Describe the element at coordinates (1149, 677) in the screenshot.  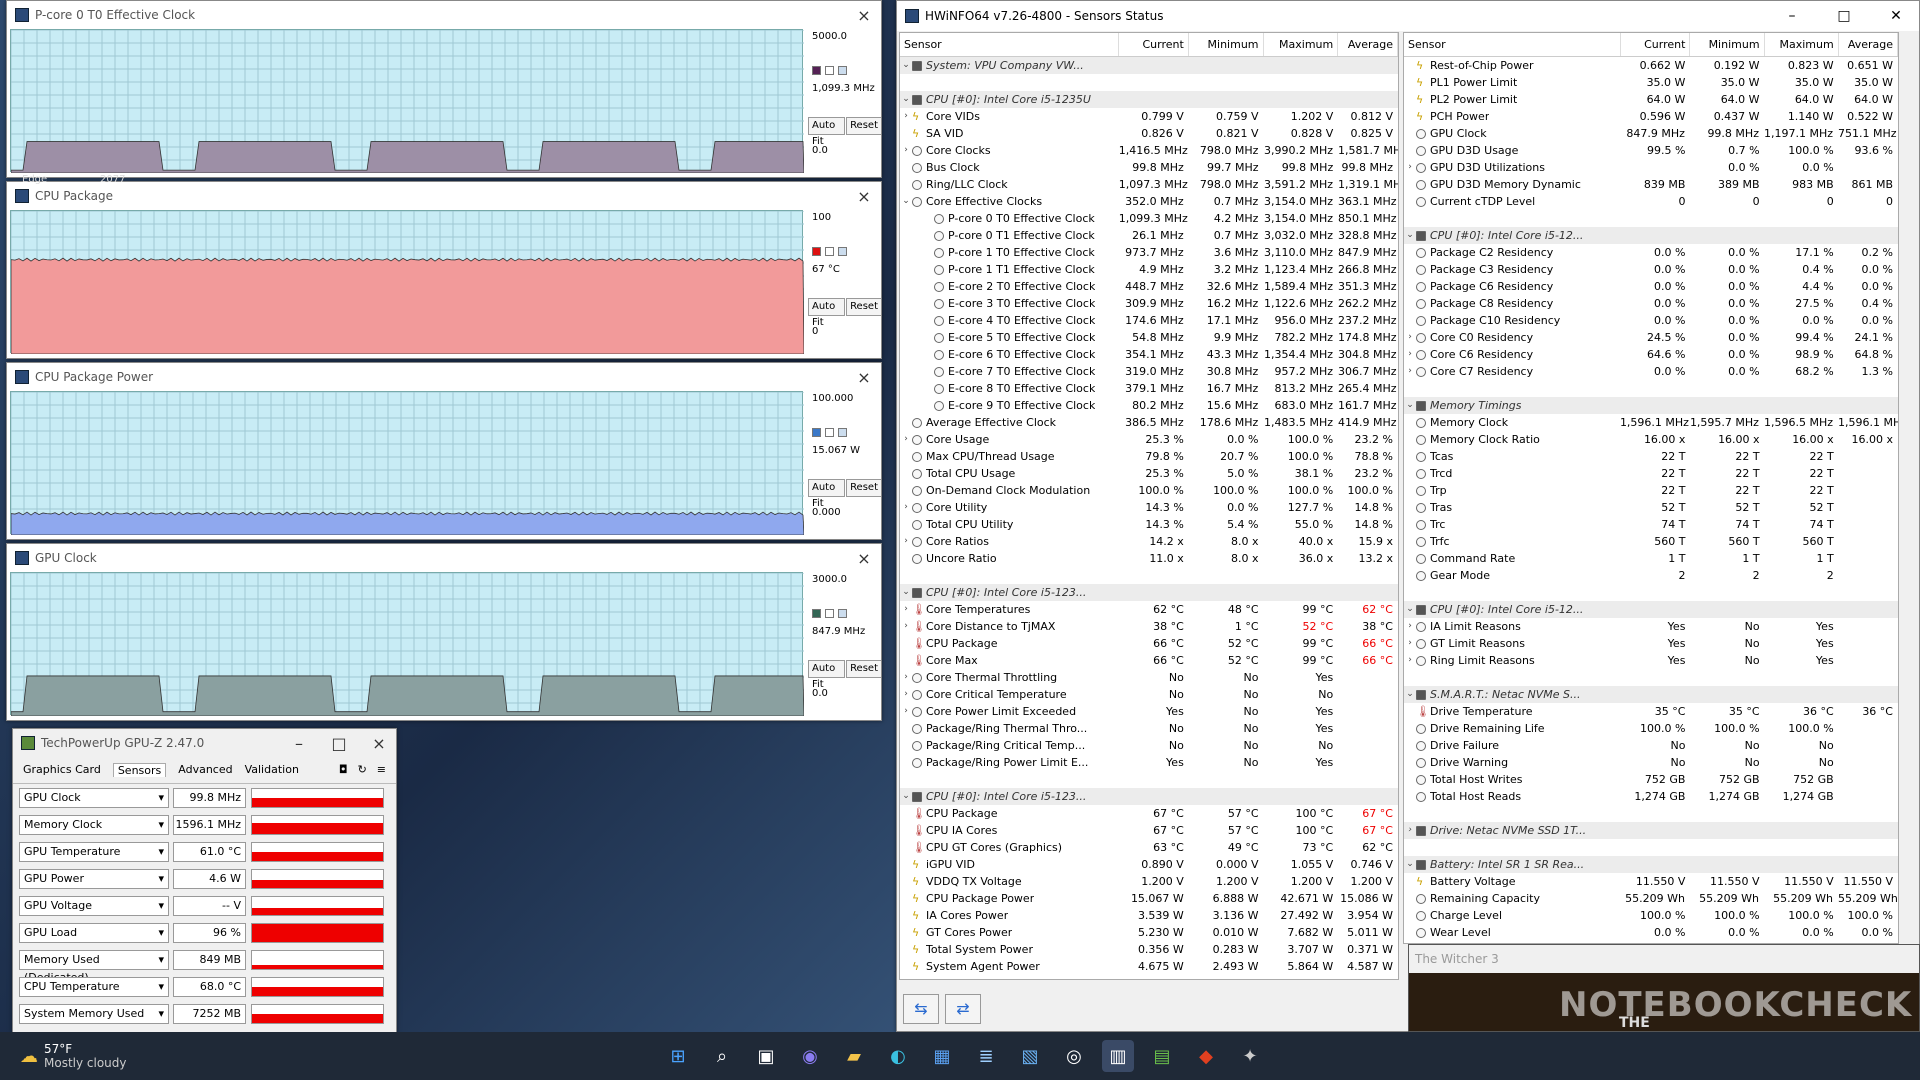
I see `sensor-row: › Core Thermal Throttling No No Yes` at that location.